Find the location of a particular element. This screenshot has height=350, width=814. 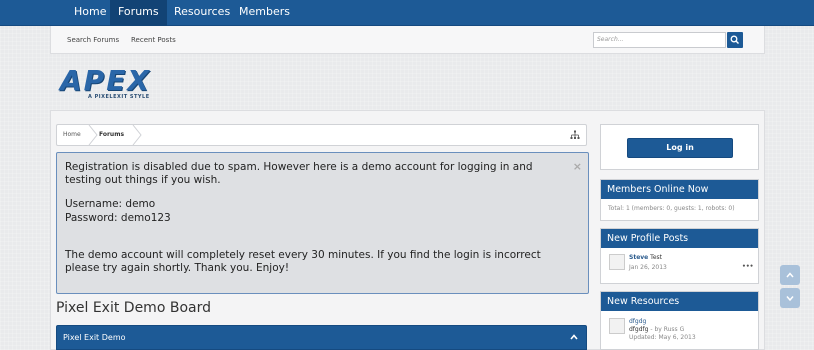

tab-resources: Resources is located at coordinates (202, 13).